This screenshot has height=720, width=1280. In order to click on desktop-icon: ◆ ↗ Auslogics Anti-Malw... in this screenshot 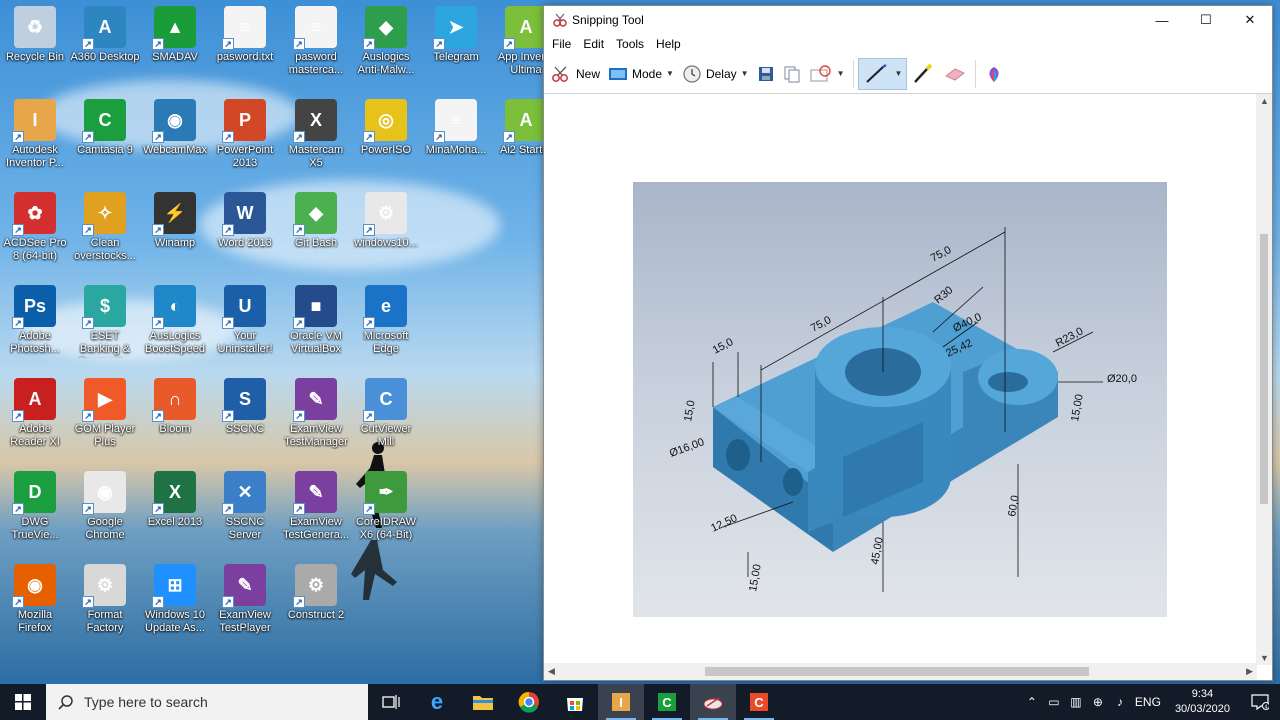, I will do `click(386, 41)`.